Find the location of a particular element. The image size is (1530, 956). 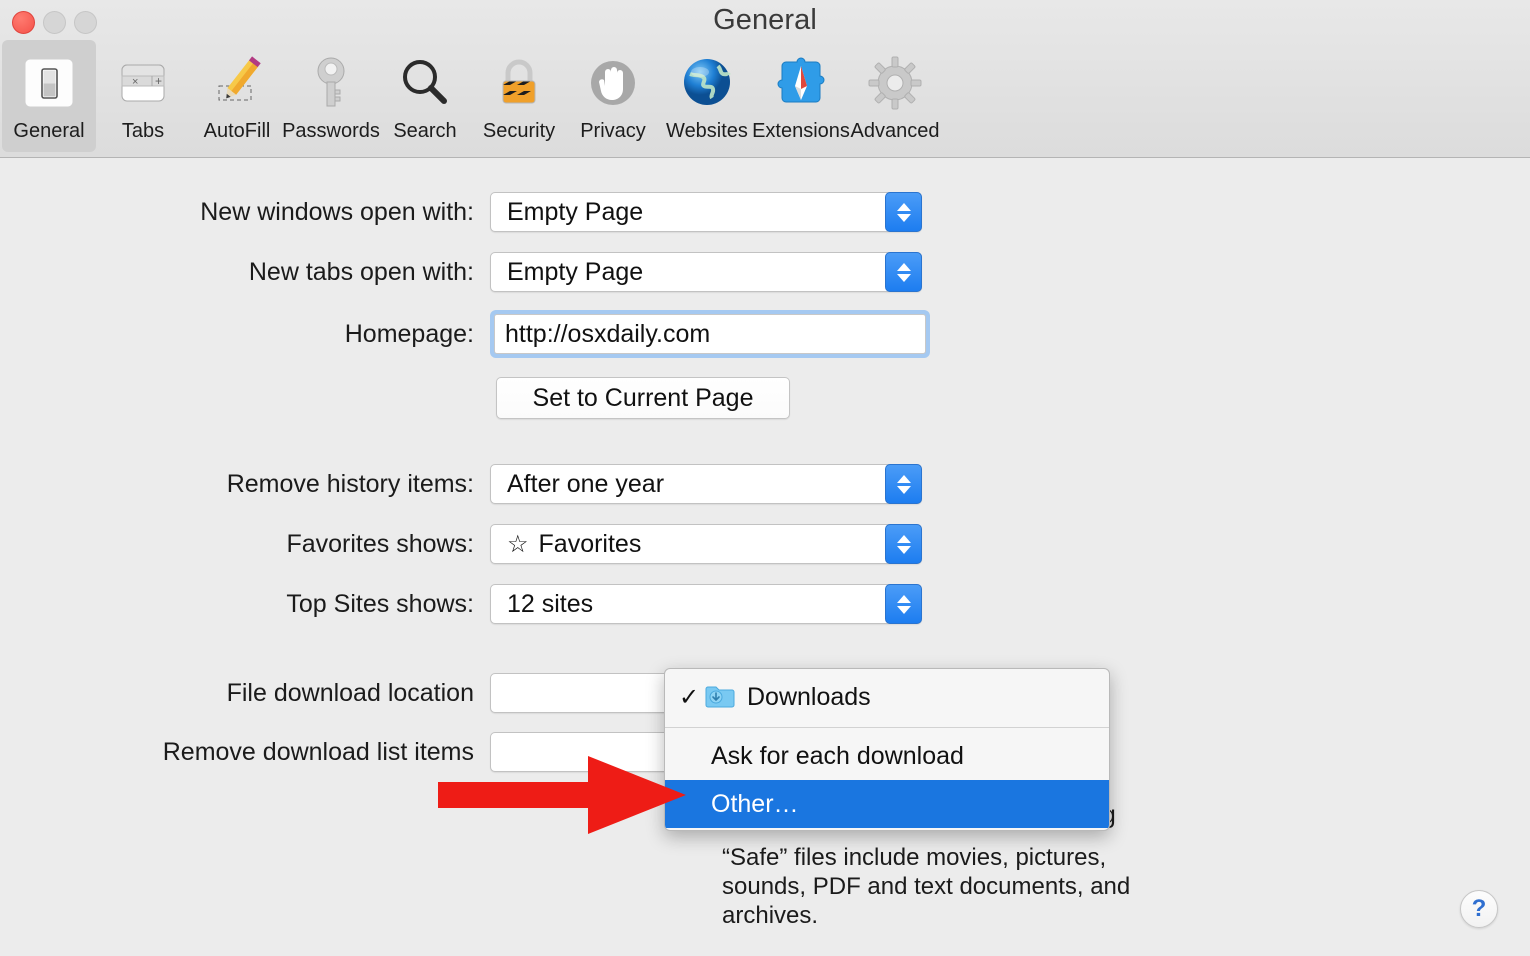

menu-item-ask-each-download: Ask for each download is located at coordinates (887, 756).